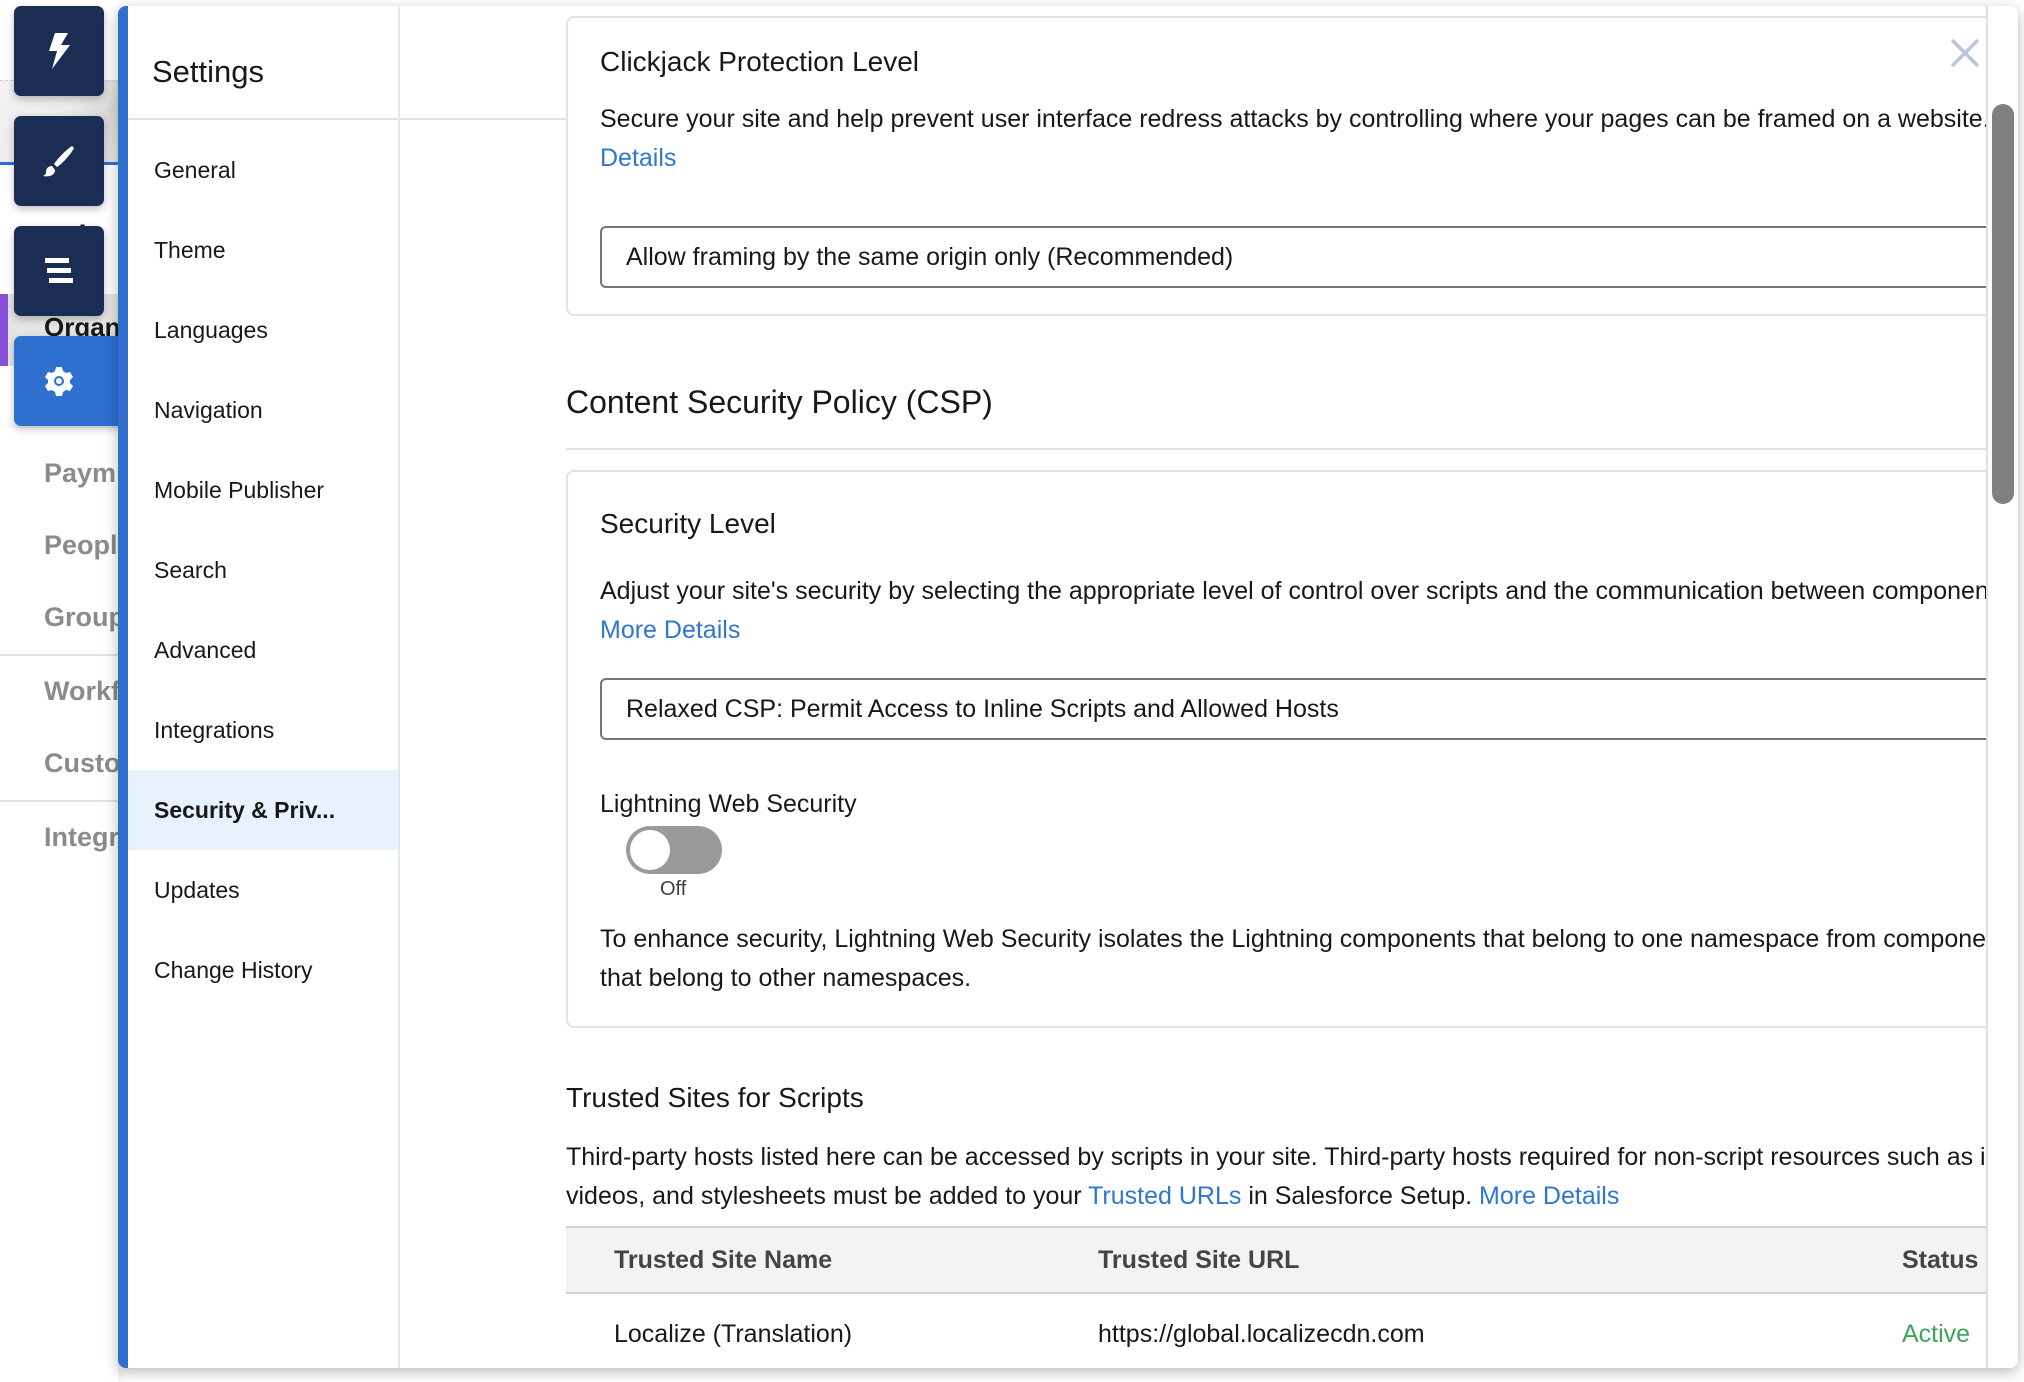  What do you see at coordinates (673, 889) in the screenshot?
I see `lws-toggle-state: Off` at bounding box center [673, 889].